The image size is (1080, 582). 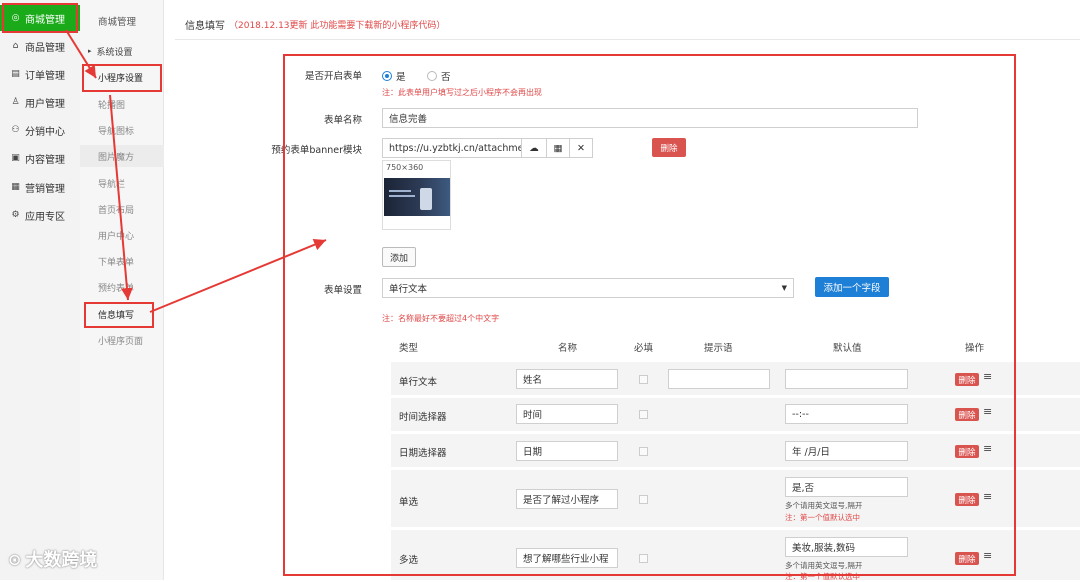 I want to click on watermark-logo-icon: ⊙, so click(x=15, y=559).